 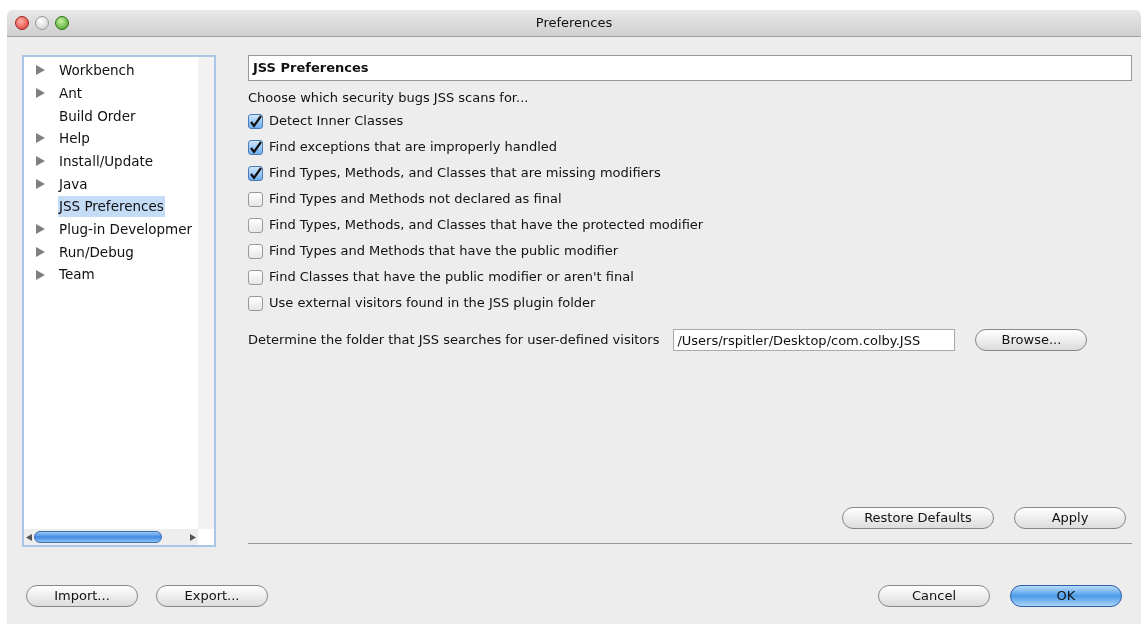 What do you see at coordinates (1066, 596) in the screenshot?
I see `ok-button: OK` at bounding box center [1066, 596].